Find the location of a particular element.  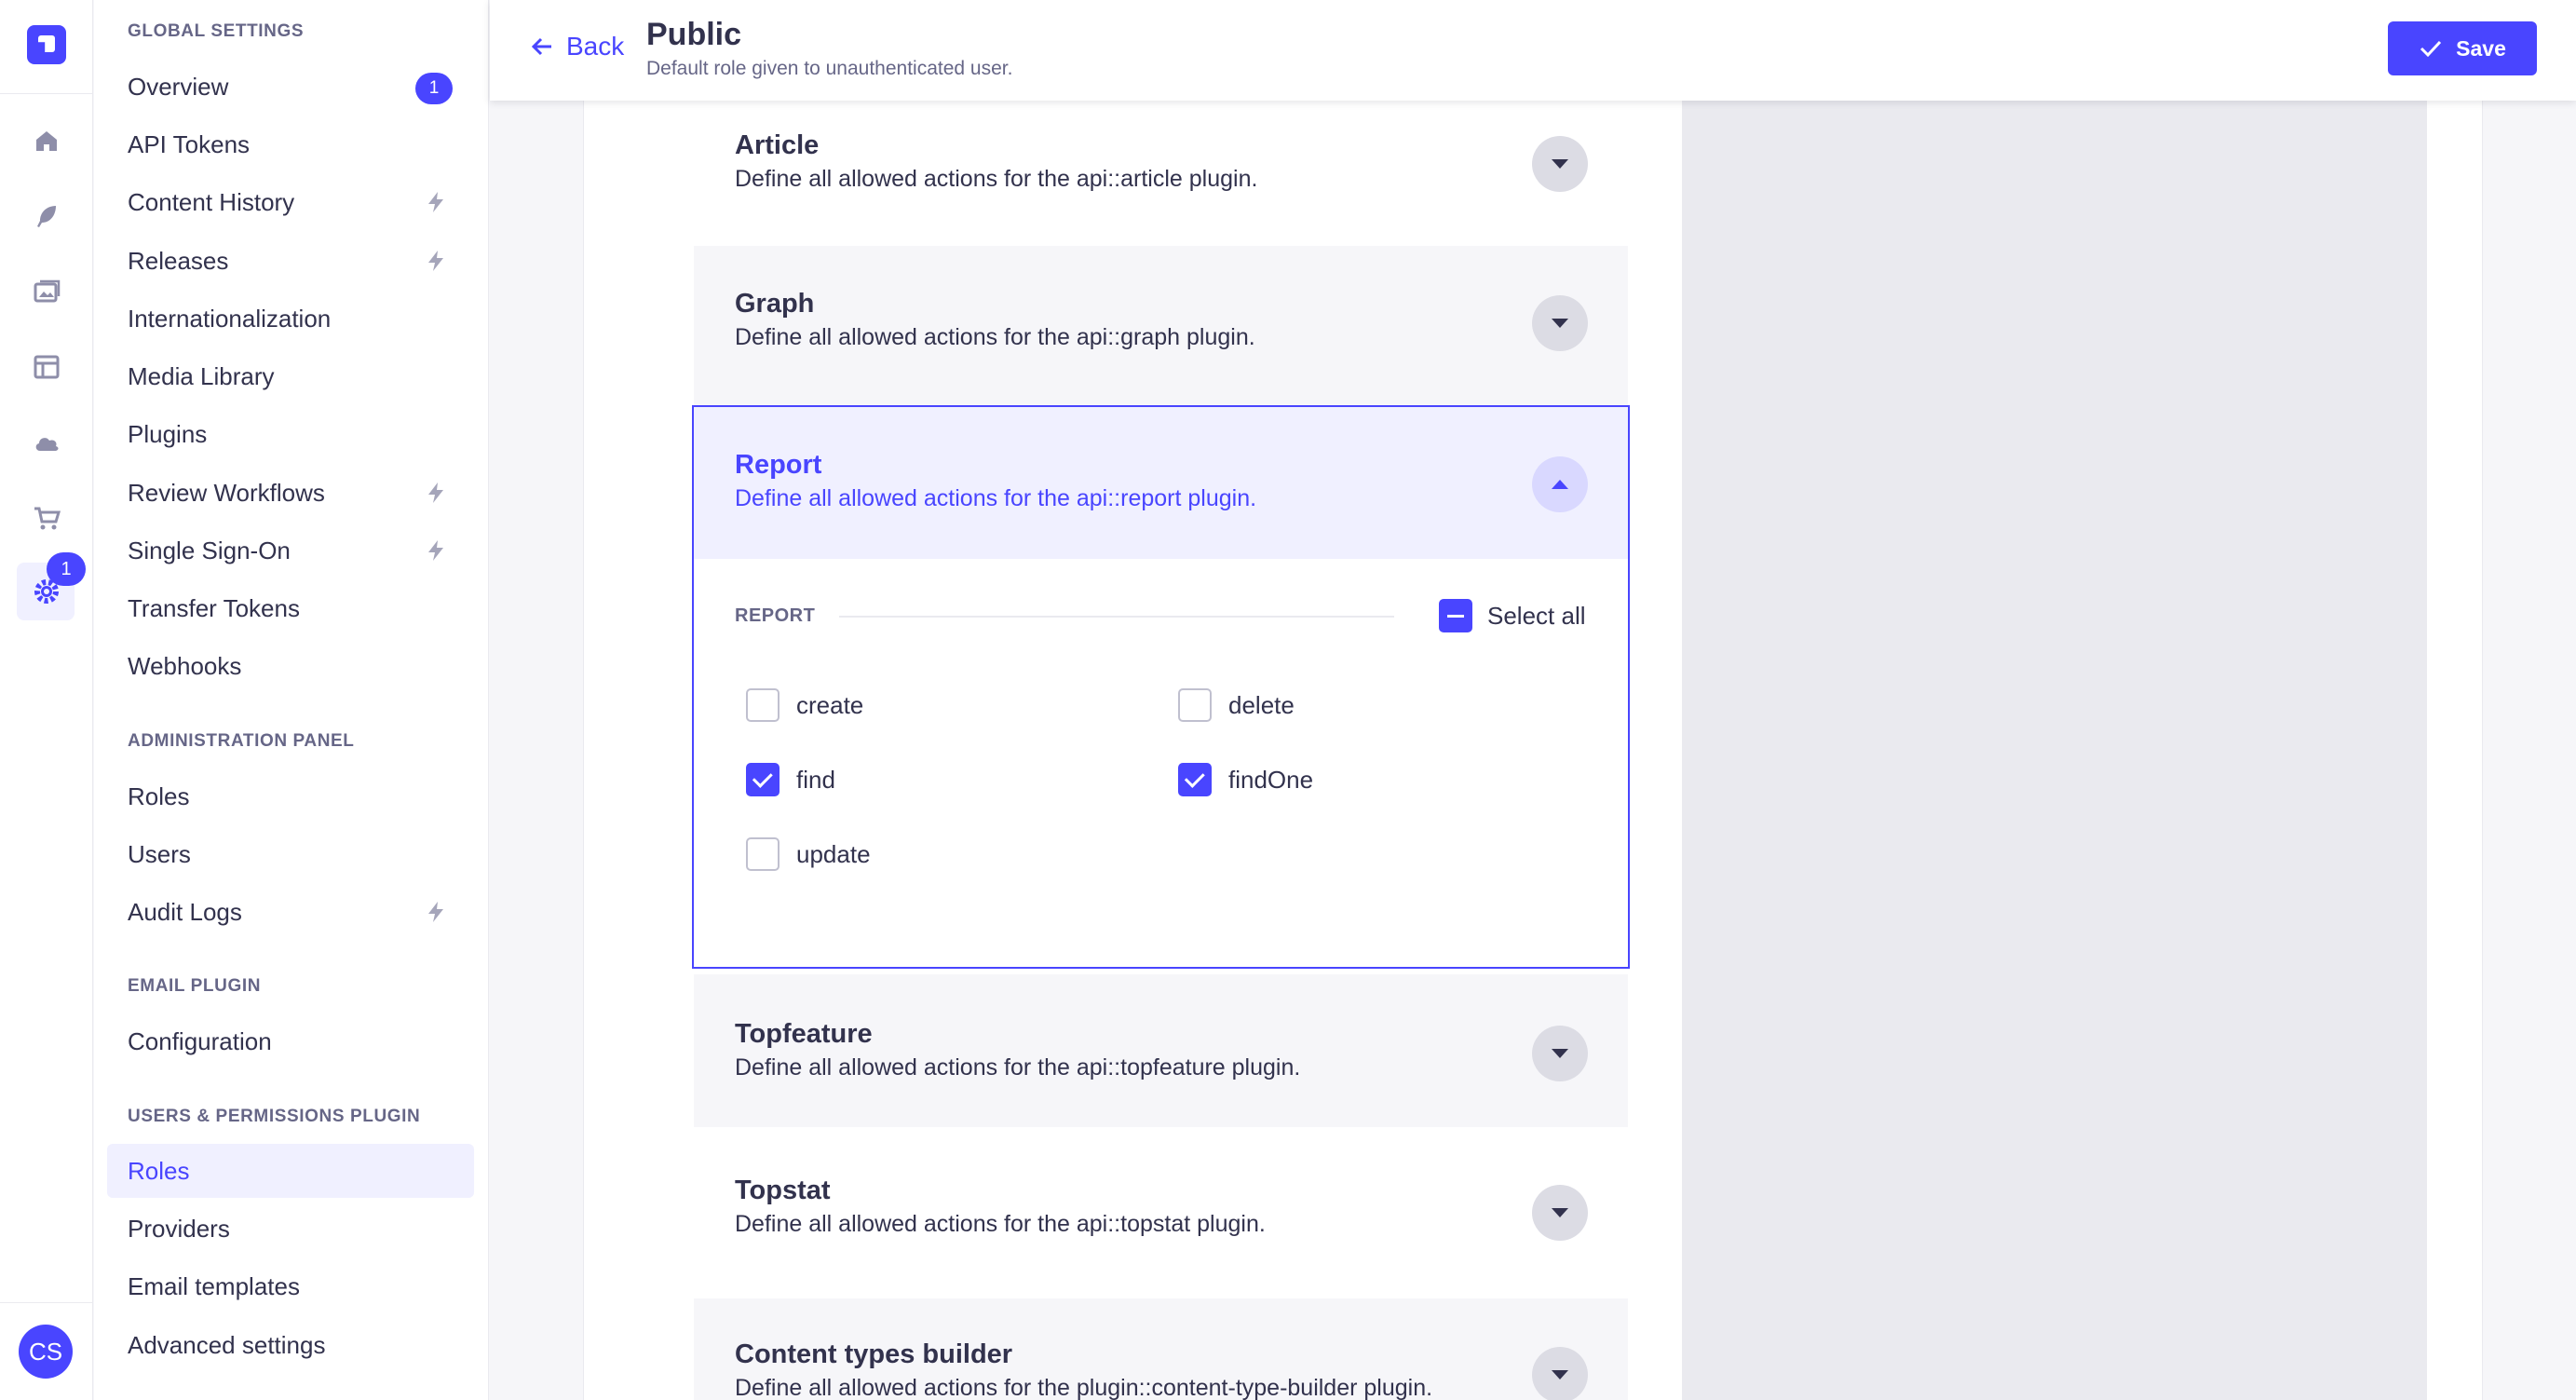

layout-icon is located at coordinates (46, 367).